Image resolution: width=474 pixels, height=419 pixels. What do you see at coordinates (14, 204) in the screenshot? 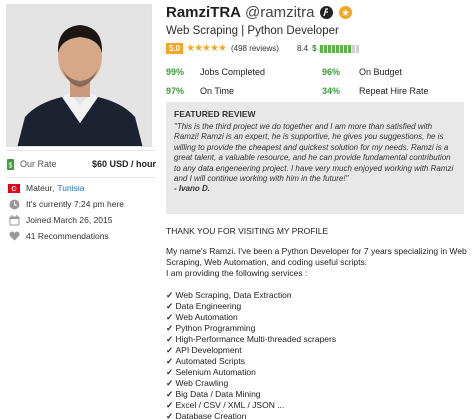
I see `clock-icon` at bounding box center [14, 204].